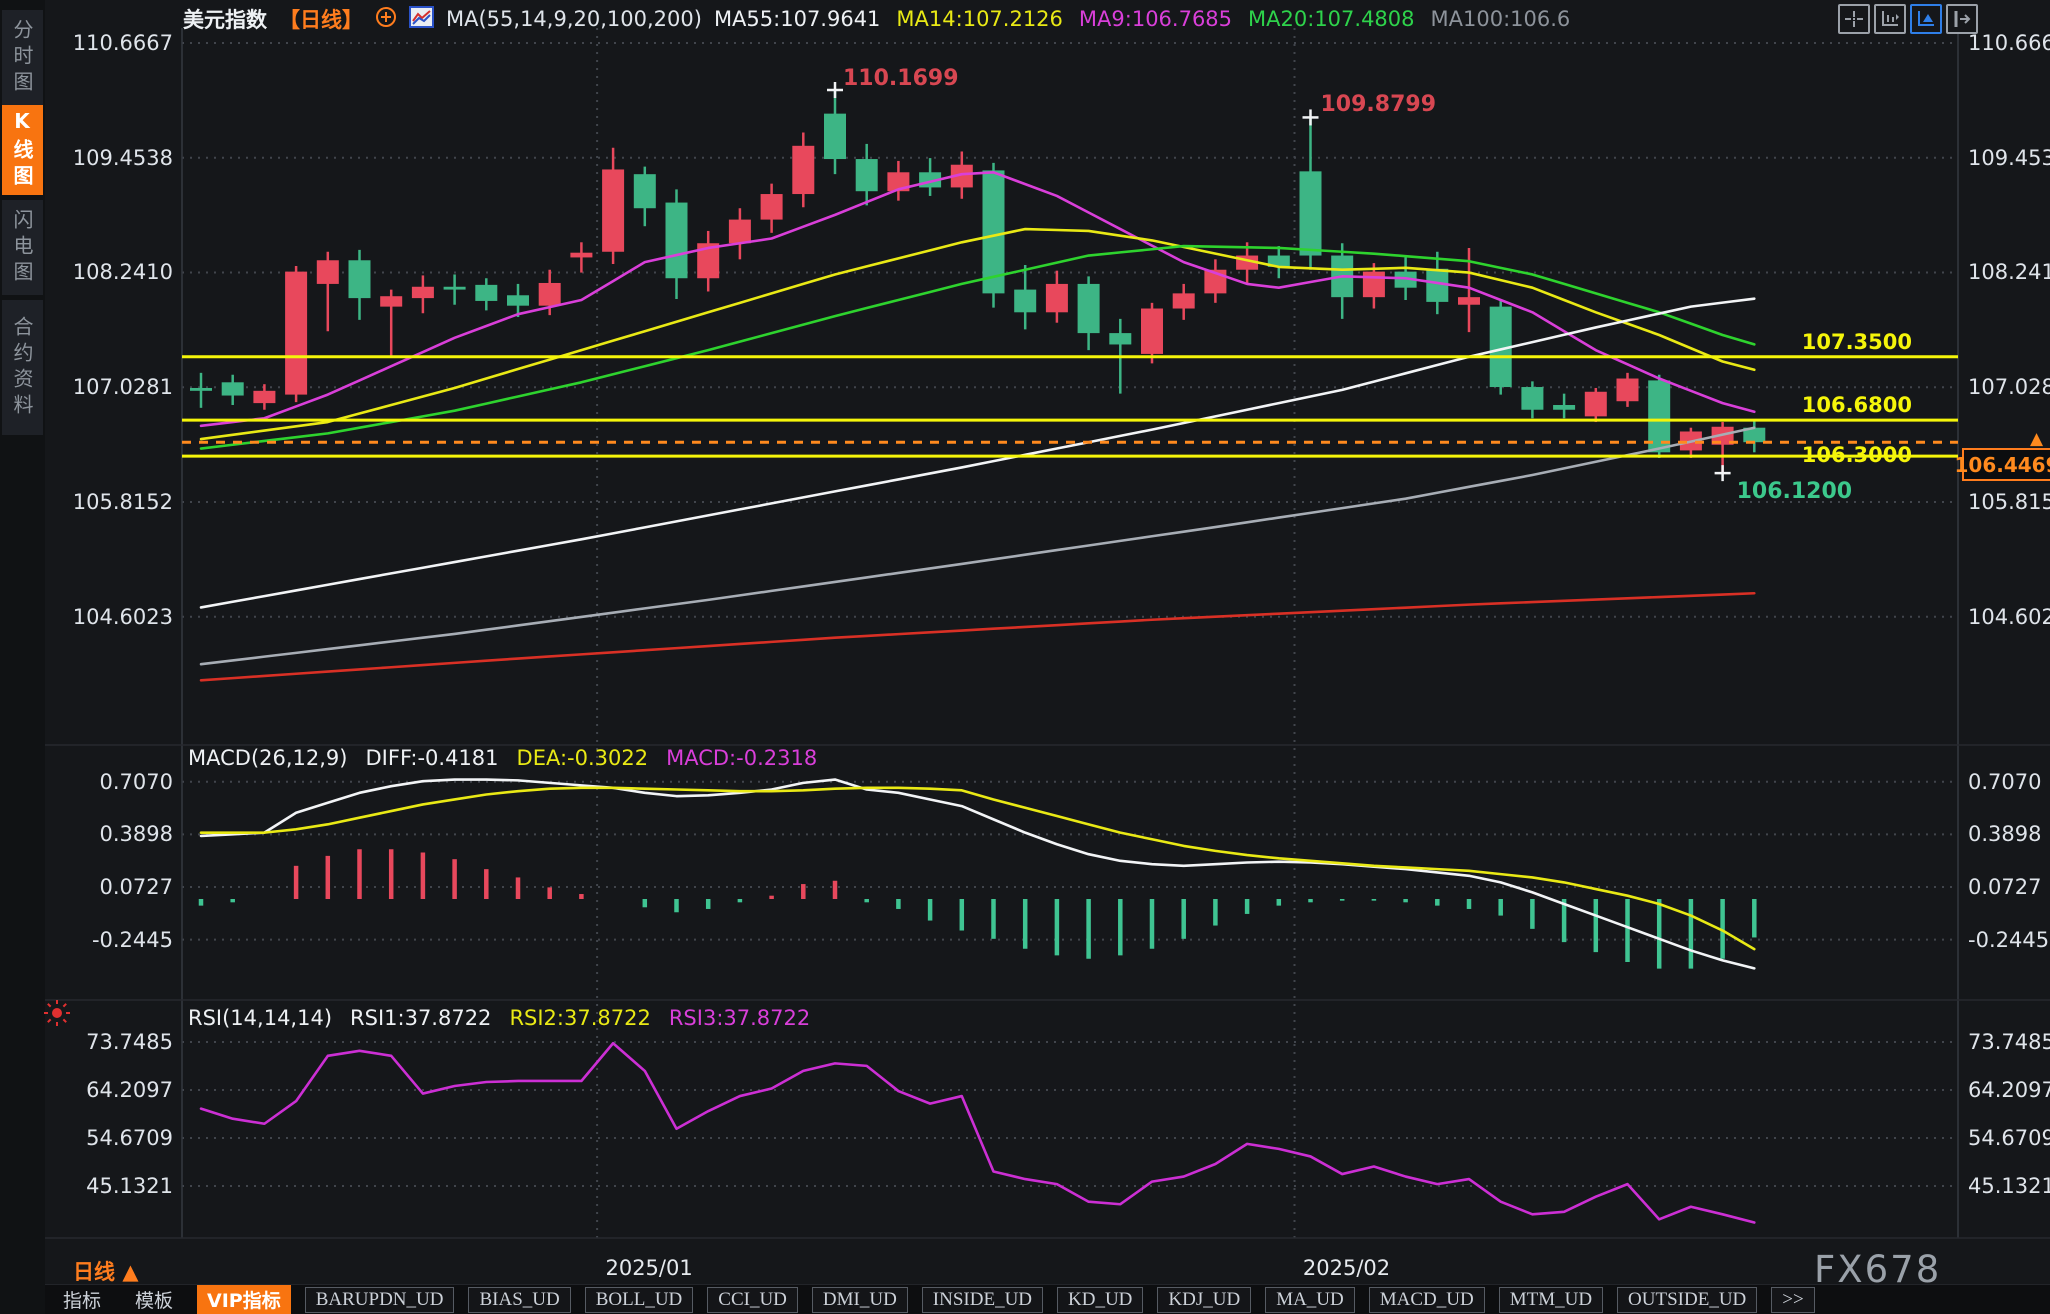 The width and height of the screenshot is (2050, 1314). I want to click on timeframe-selector: 日线 ▲, so click(105, 1271).